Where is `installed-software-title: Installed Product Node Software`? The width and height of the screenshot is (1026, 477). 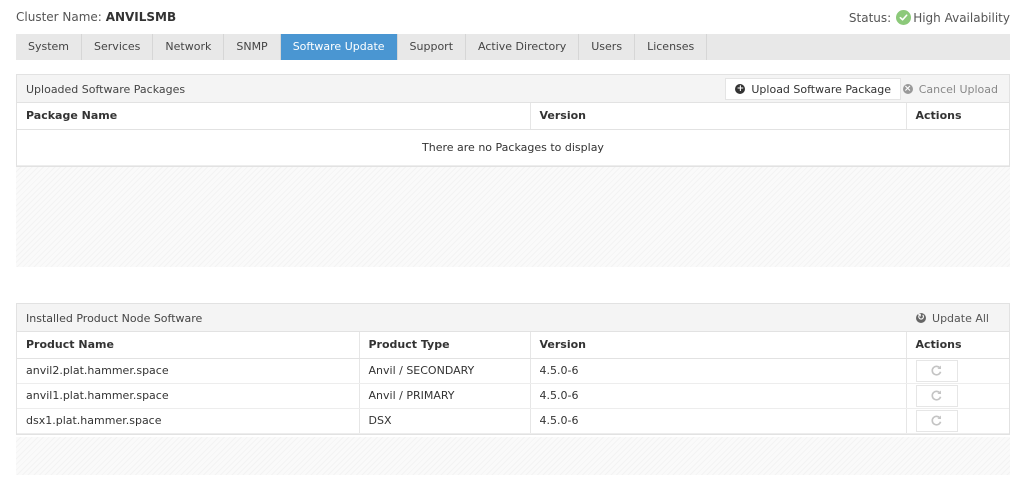 installed-software-title: Installed Product Node Software is located at coordinates (114, 318).